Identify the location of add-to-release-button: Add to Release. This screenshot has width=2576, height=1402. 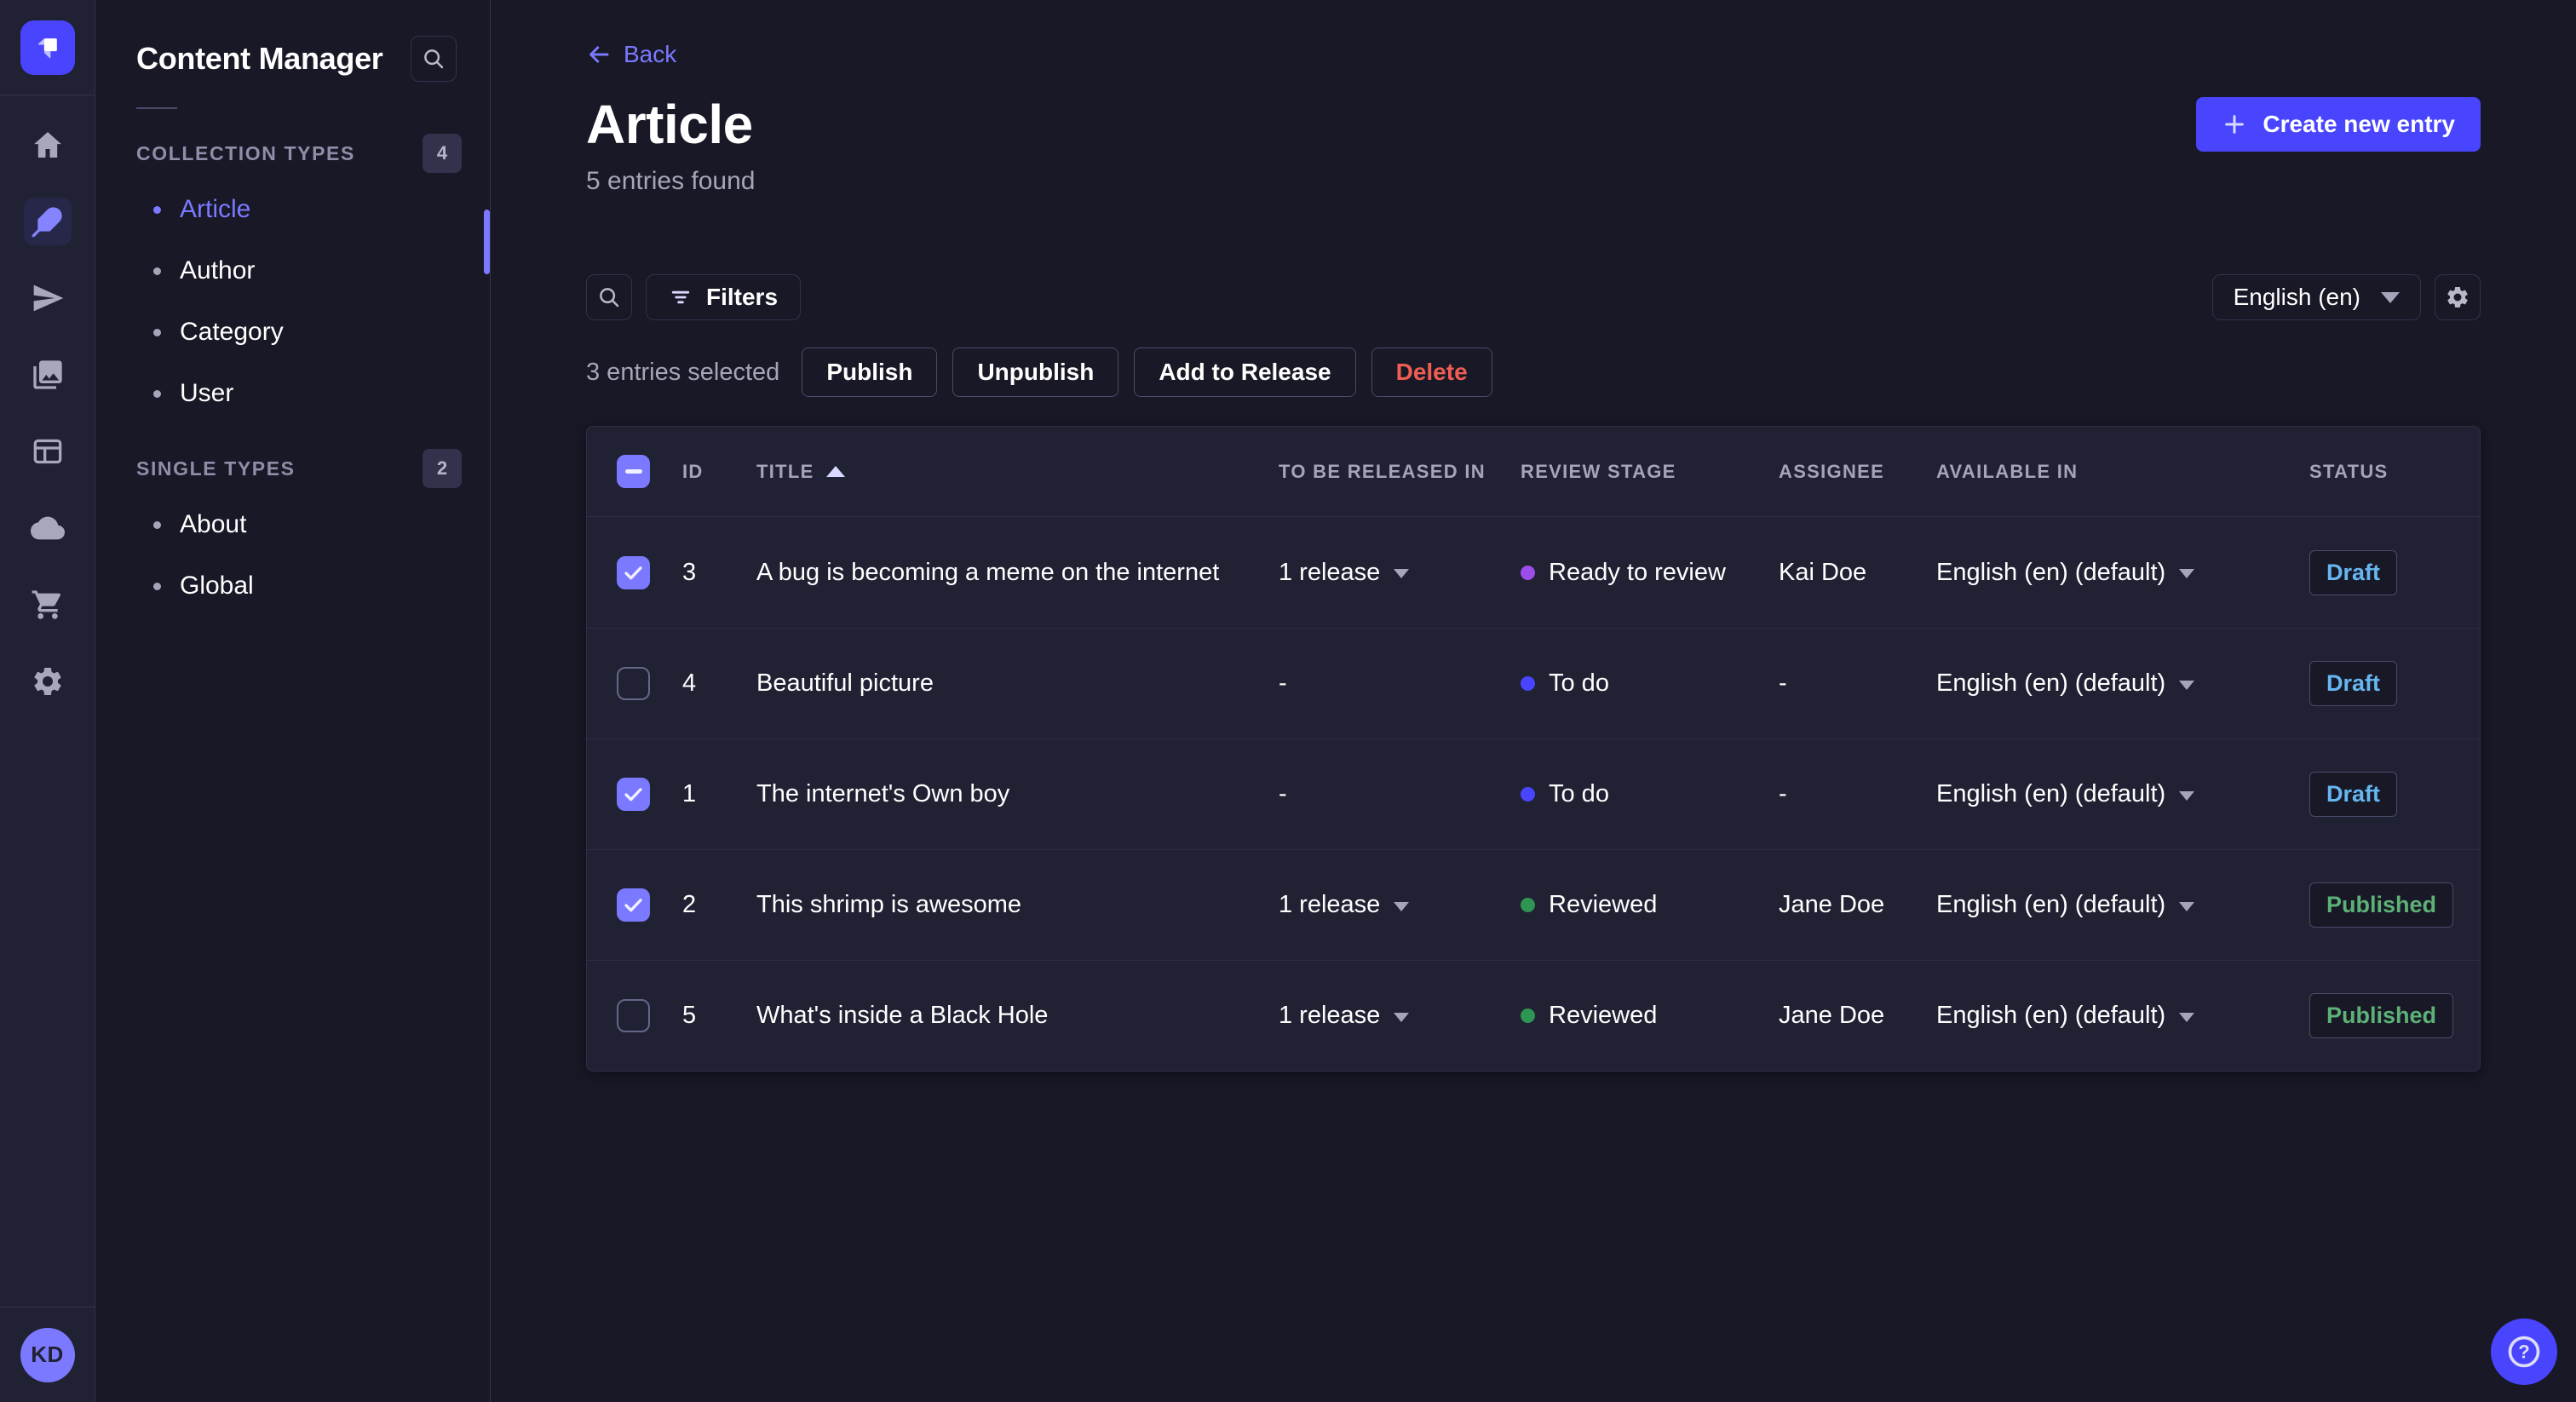
(1245, 372).